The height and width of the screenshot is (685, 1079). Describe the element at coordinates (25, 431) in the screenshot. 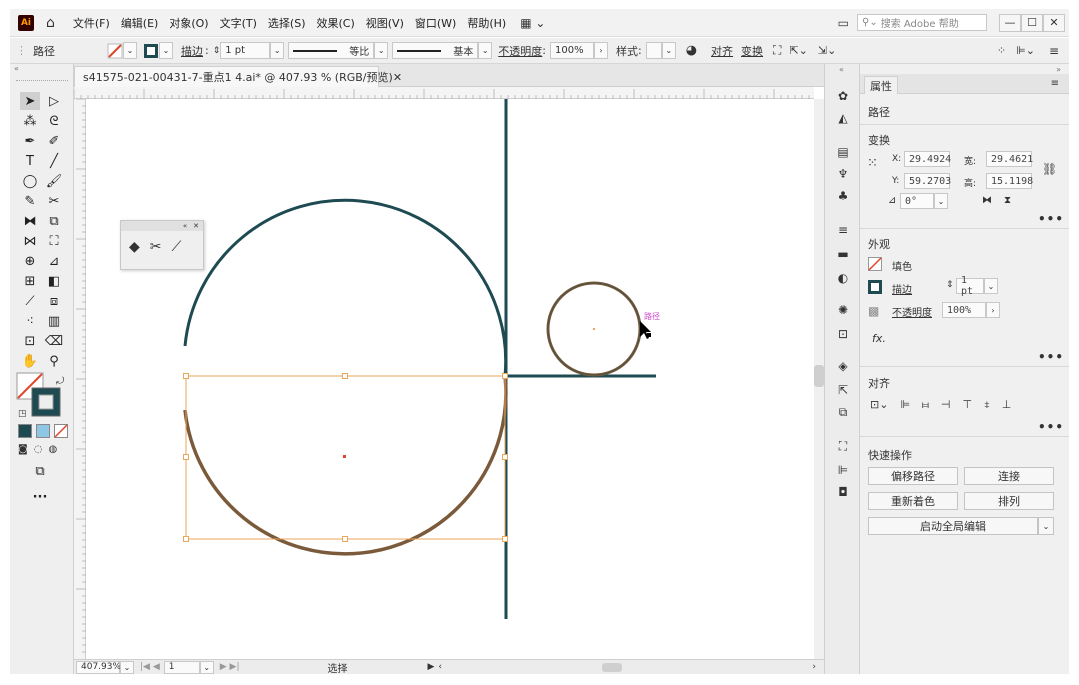

I see `color-mode-icon` at that location.